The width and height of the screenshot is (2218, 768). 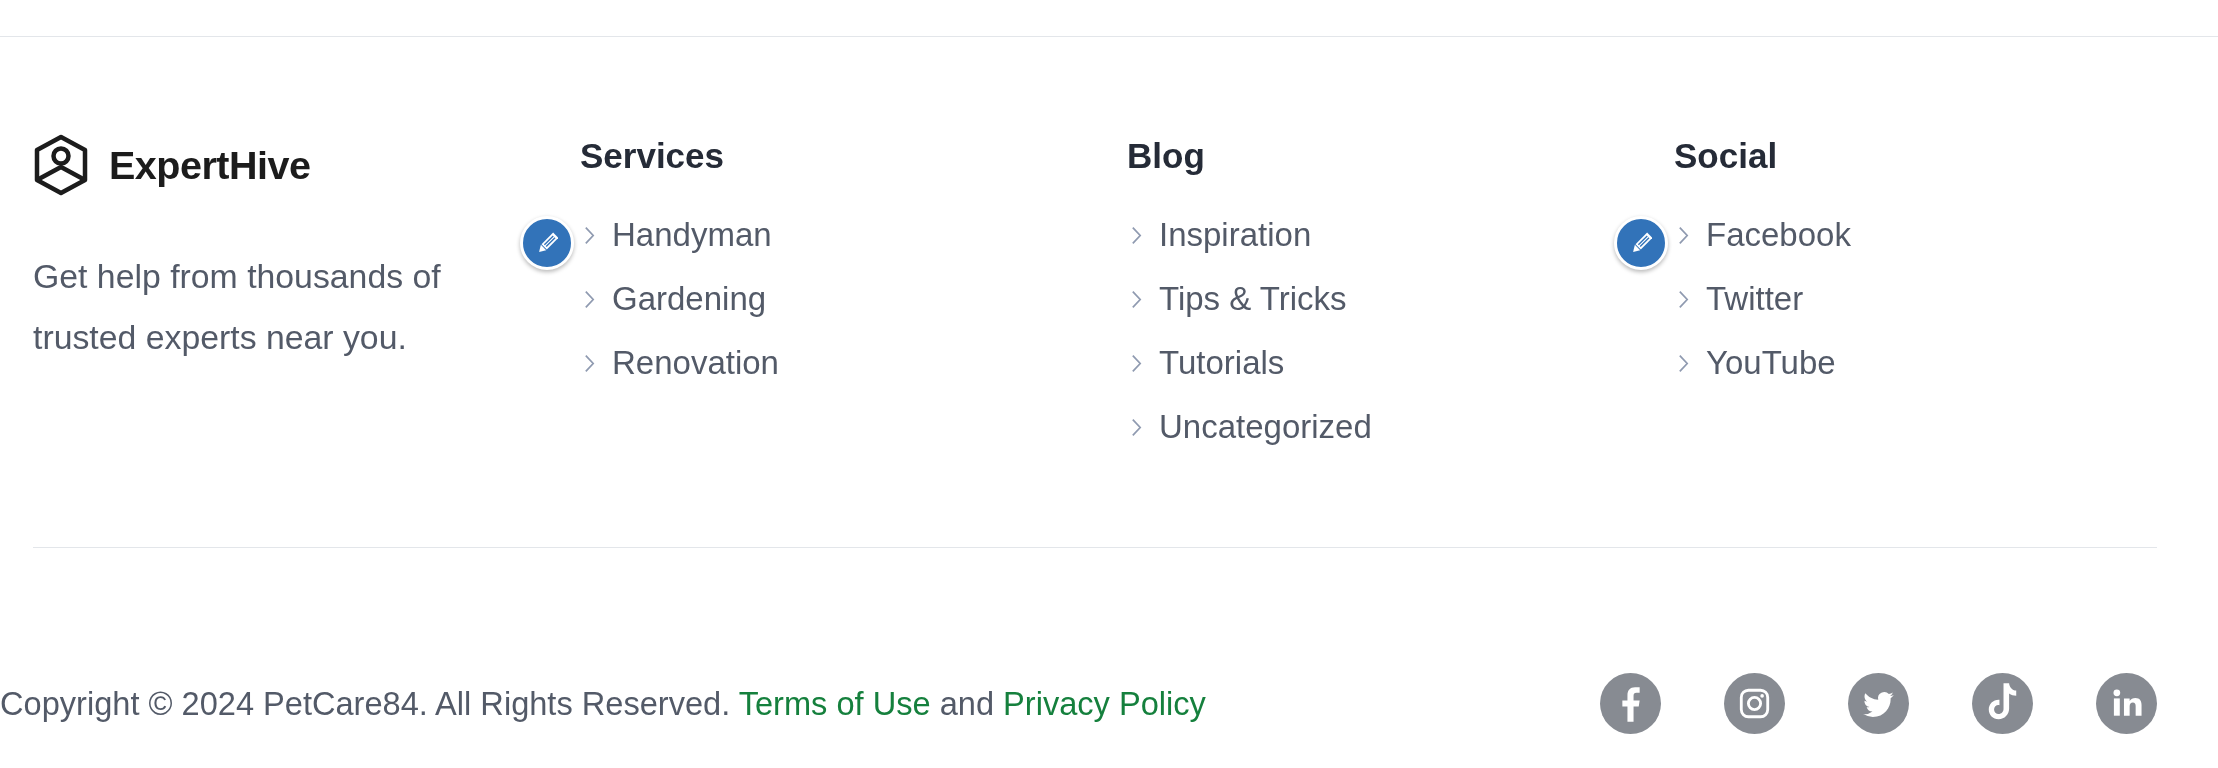 What do you see at coordinates (210, 165) in the screenshot?
I see `brand-name: ExpertHive` at bounding box center [210, 165].